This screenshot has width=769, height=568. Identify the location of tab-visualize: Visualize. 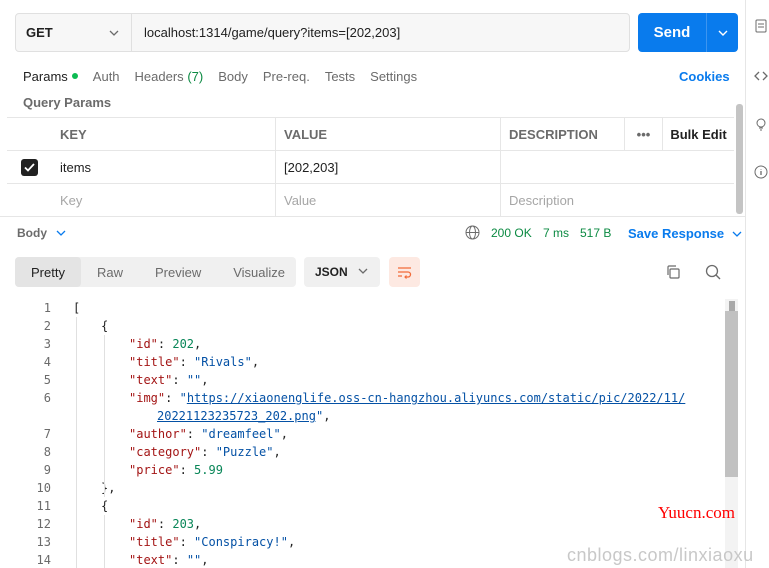
(259, 272).